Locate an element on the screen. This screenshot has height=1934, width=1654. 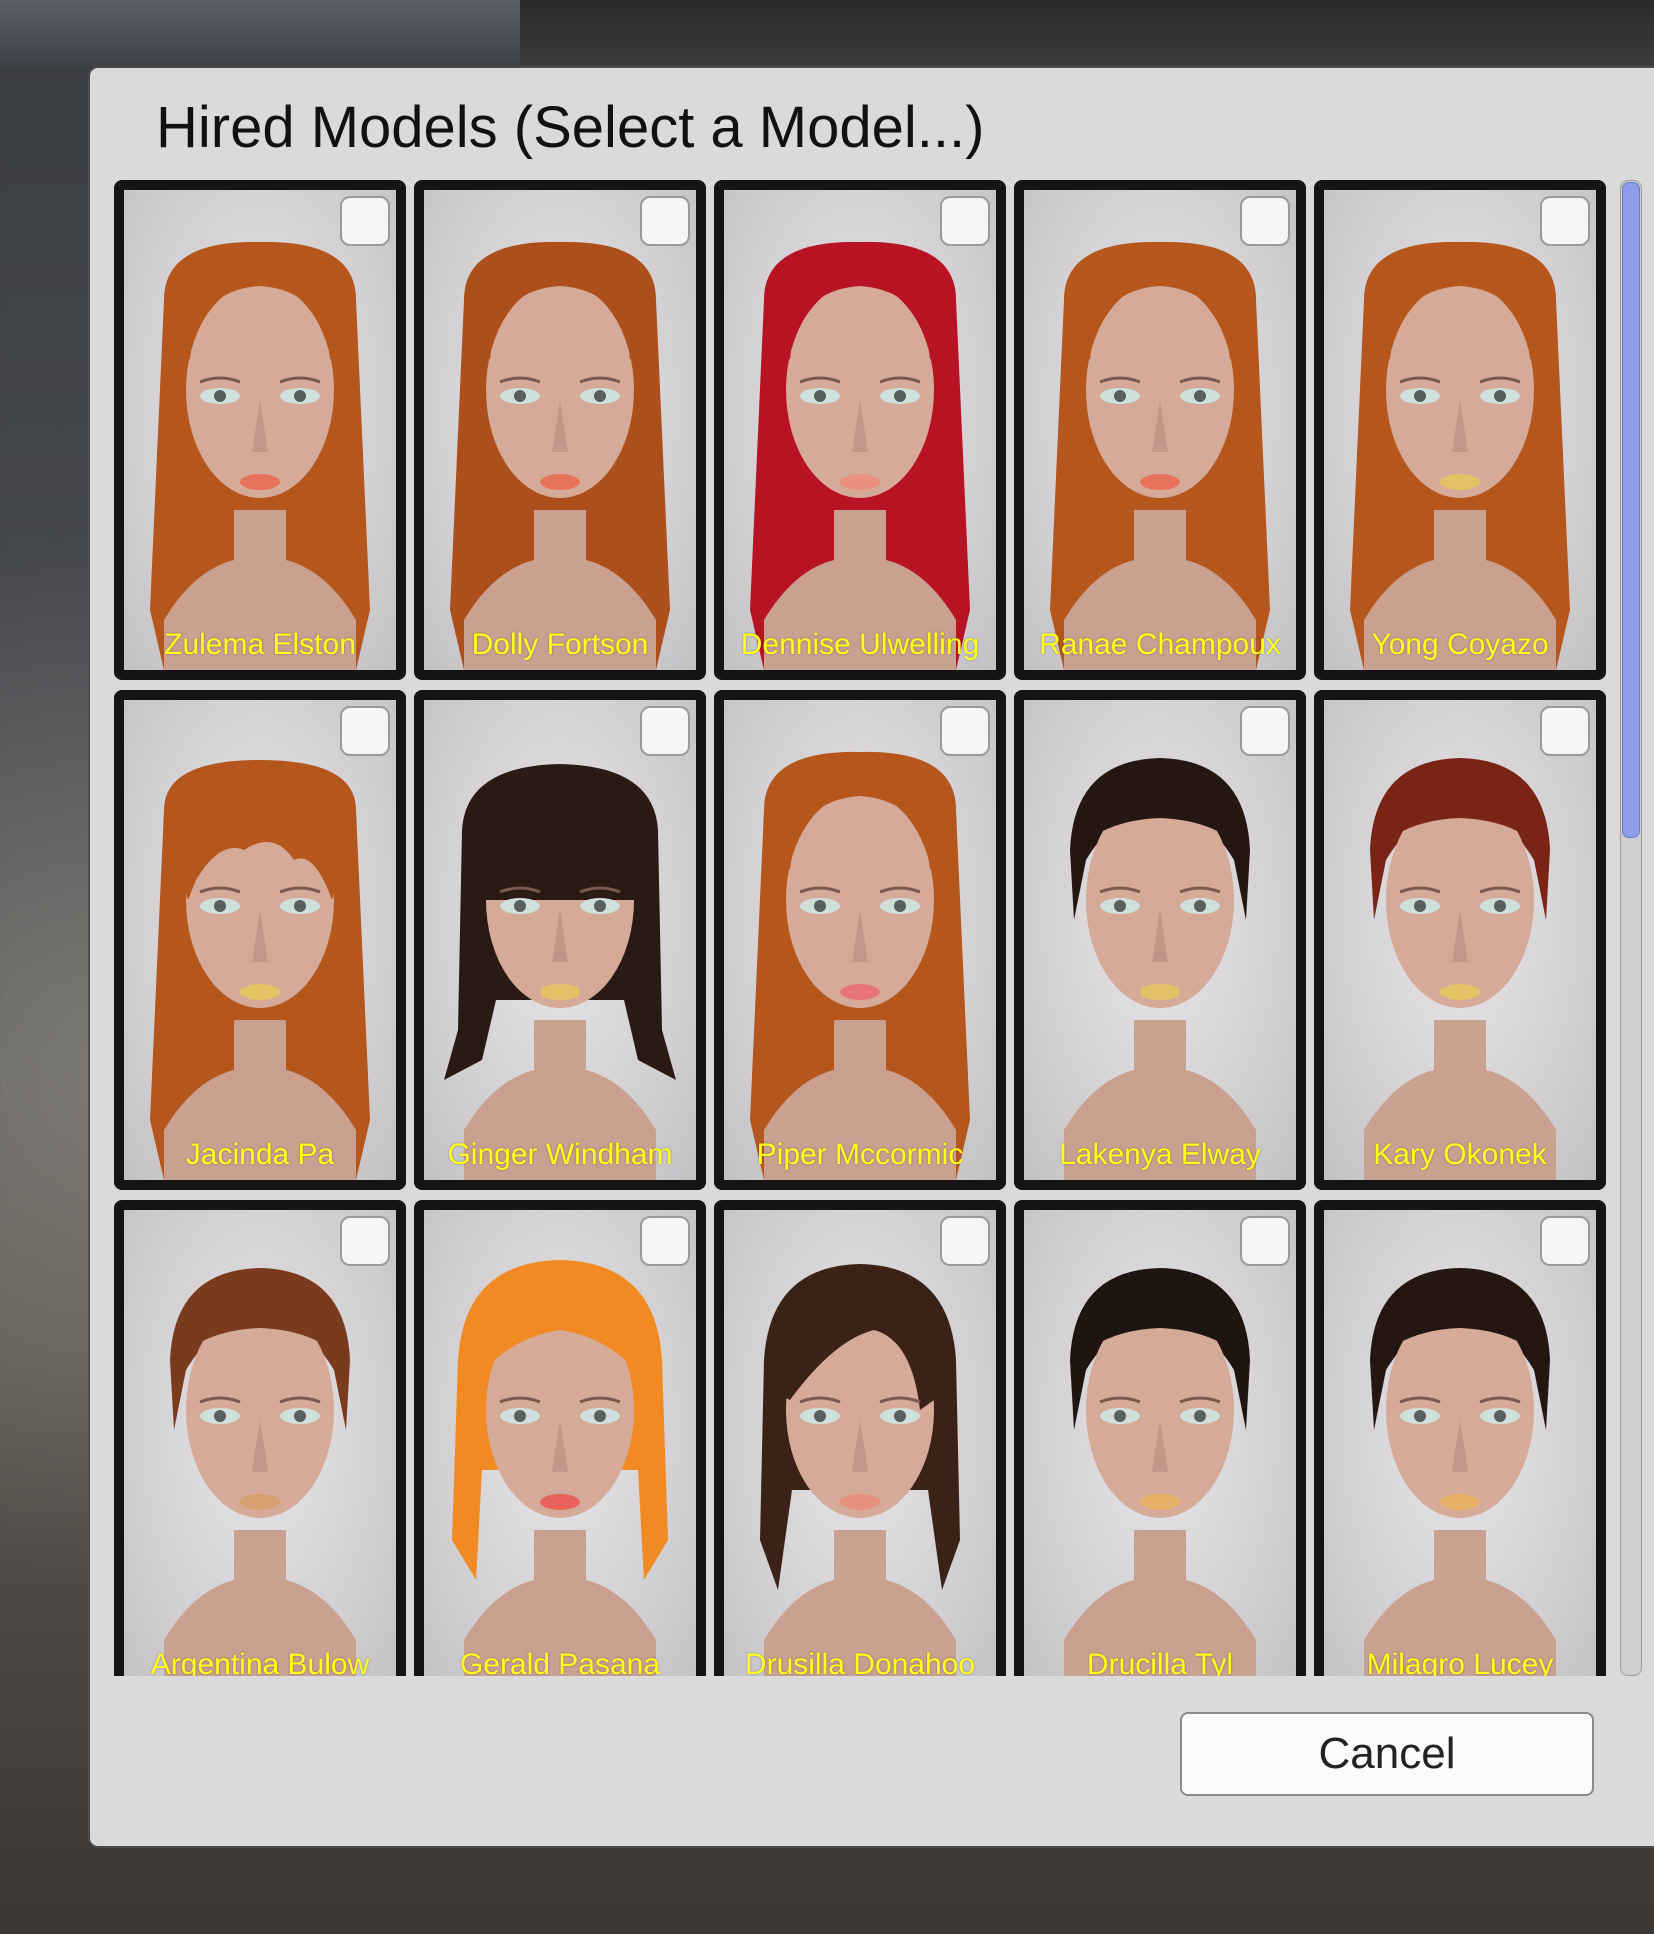
model-name-label: Kary Okonek is located at coordinates (1460, 1154).